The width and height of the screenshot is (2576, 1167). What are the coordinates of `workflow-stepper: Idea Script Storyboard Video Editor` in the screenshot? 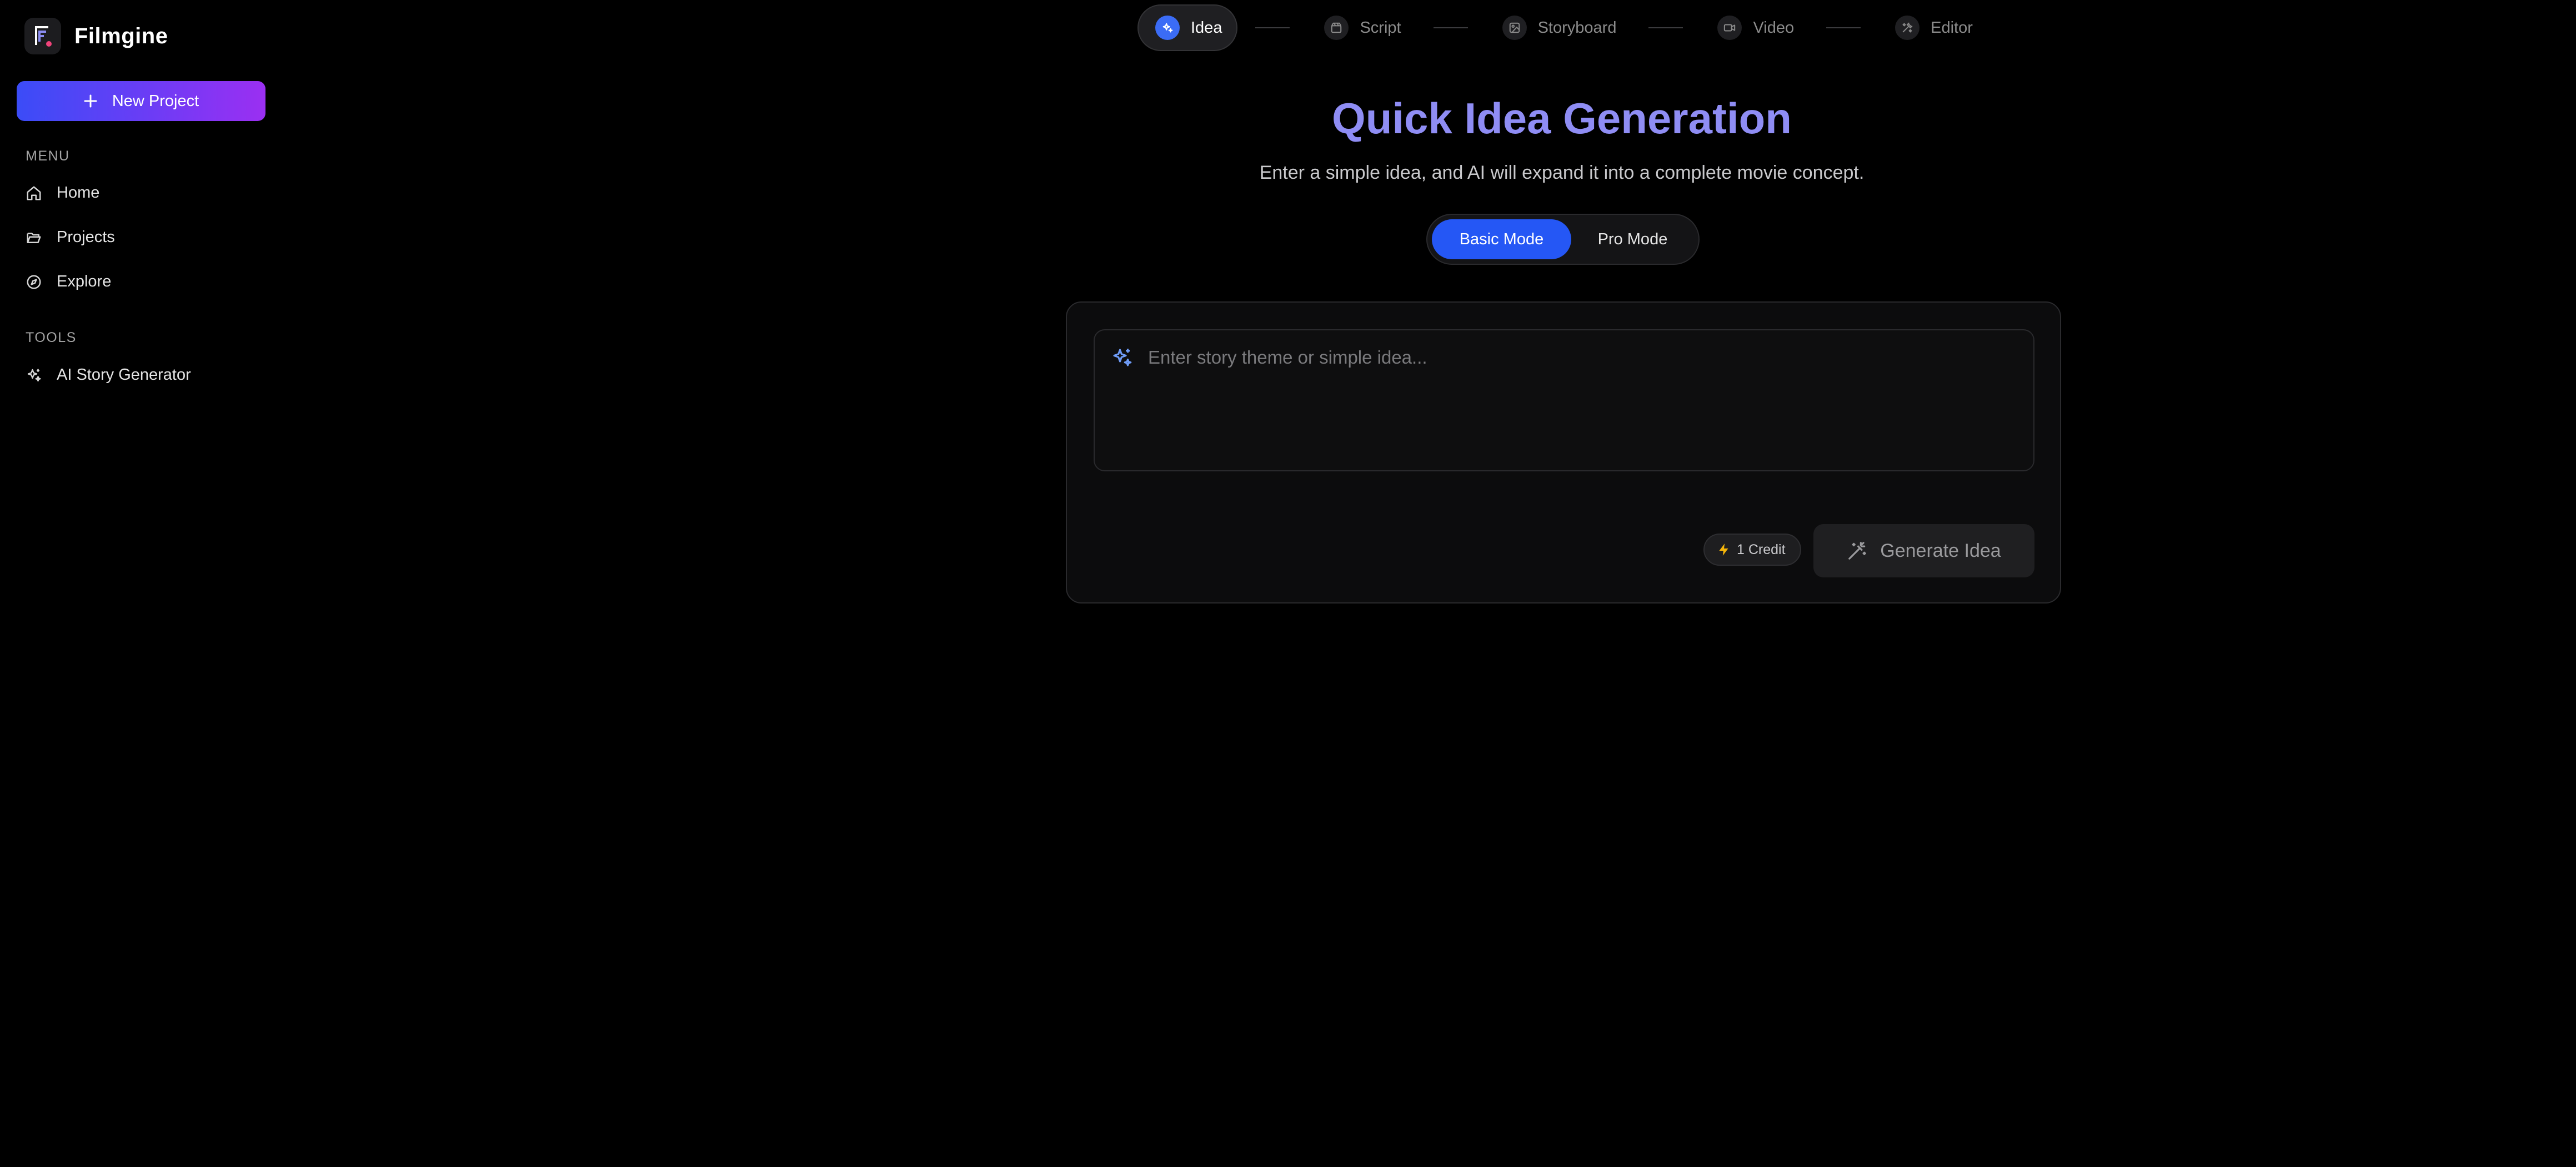 It's located at (1562, 28).